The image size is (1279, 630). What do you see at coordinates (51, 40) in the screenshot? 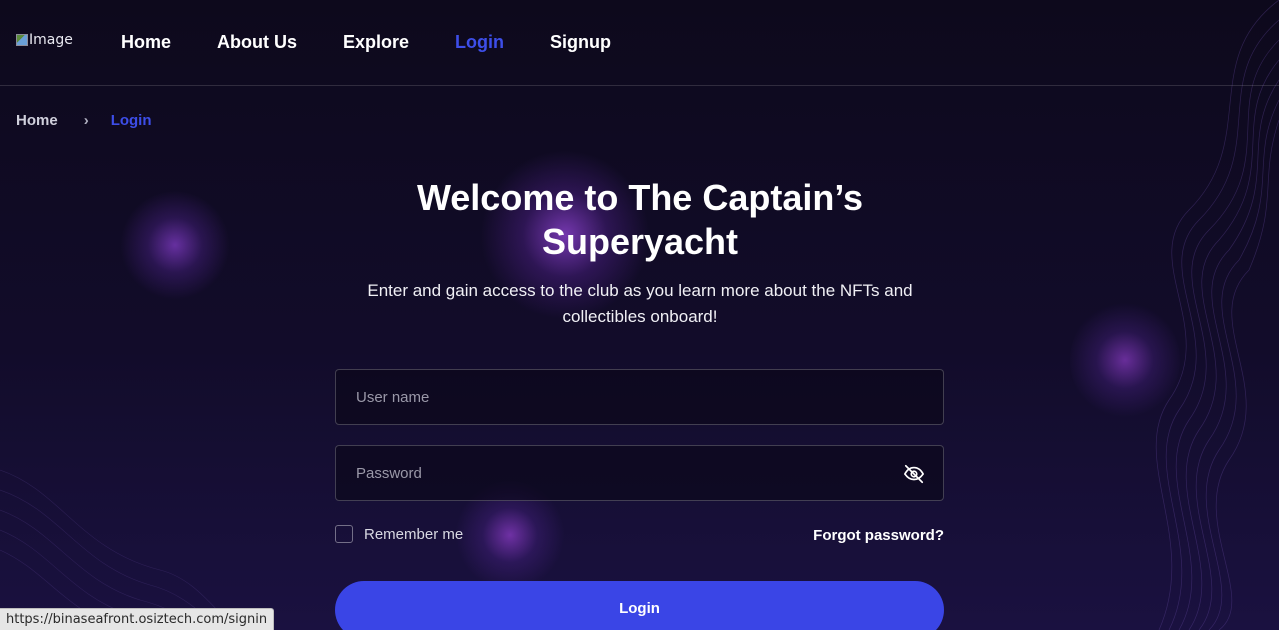
I see `logo-alt-text: Image` at bounding box center [51, 40].